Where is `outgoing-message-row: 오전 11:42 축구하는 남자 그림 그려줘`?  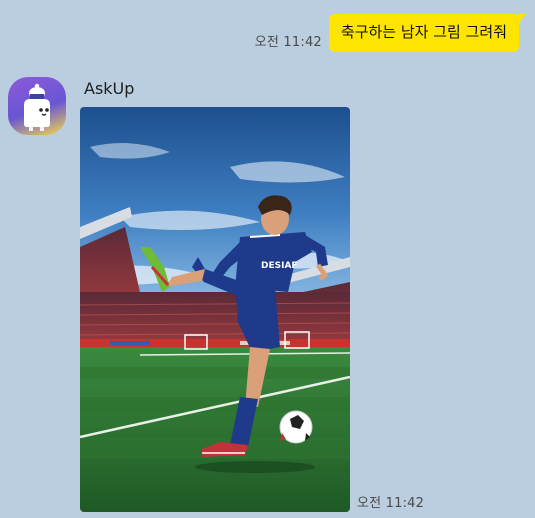
outgoing-message-row: 오전 11:42 축구하는 남자 그림 그려줘 is located at coordinates (390, 33).